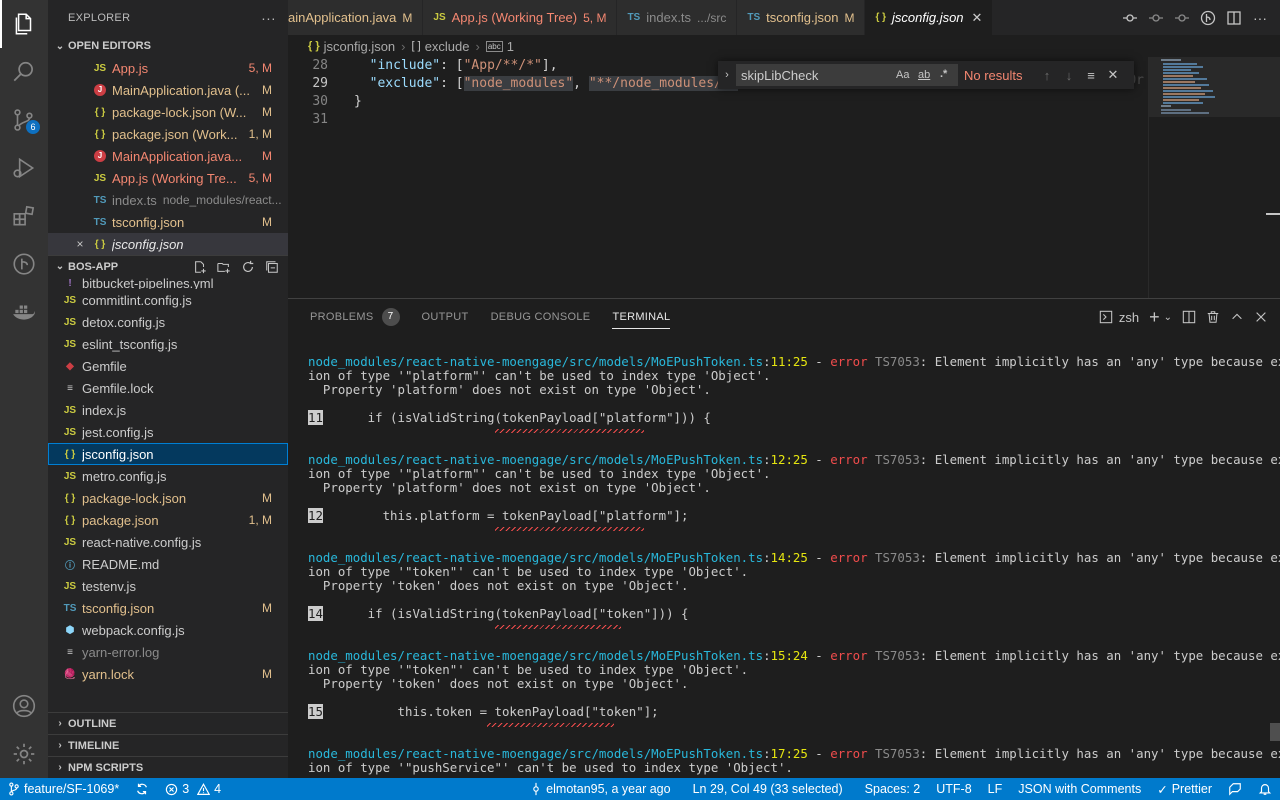 The image size is (1280, 800). Describe the element at coordinates (24, 312) in the screenshot. I see `docker-icon` at that location.